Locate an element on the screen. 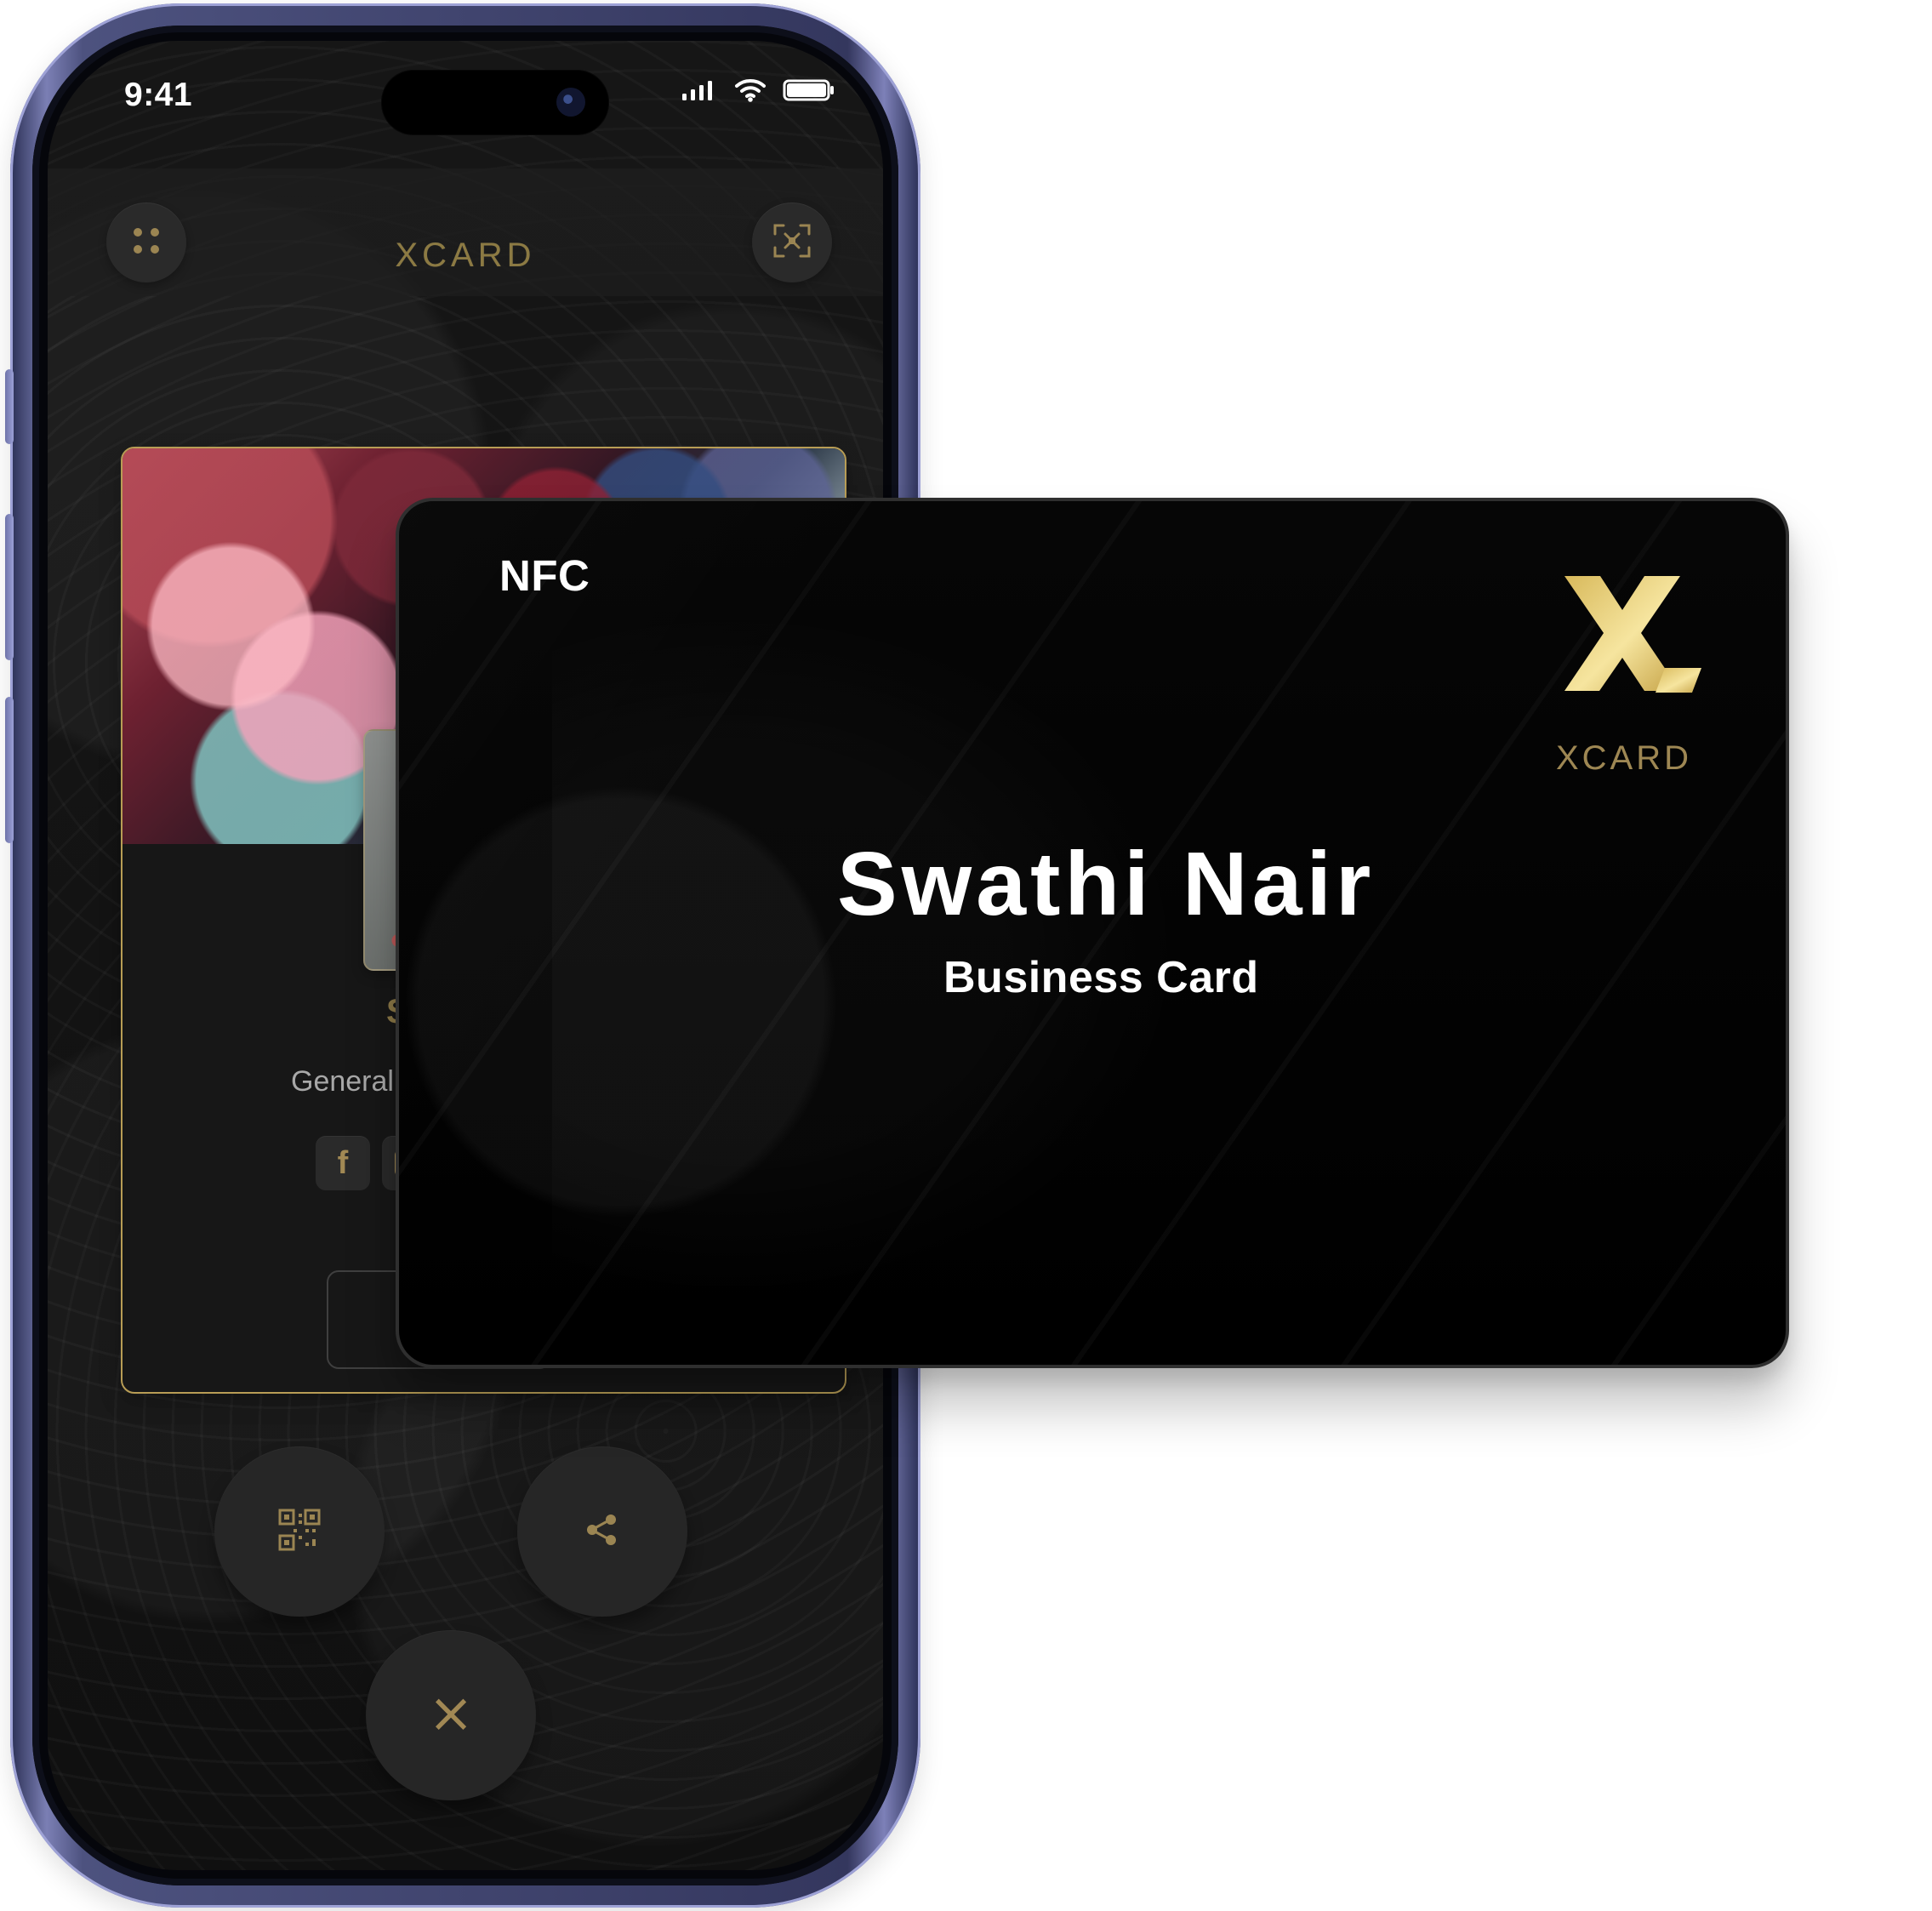  wifi-icon is located at coordinates (750, 90).